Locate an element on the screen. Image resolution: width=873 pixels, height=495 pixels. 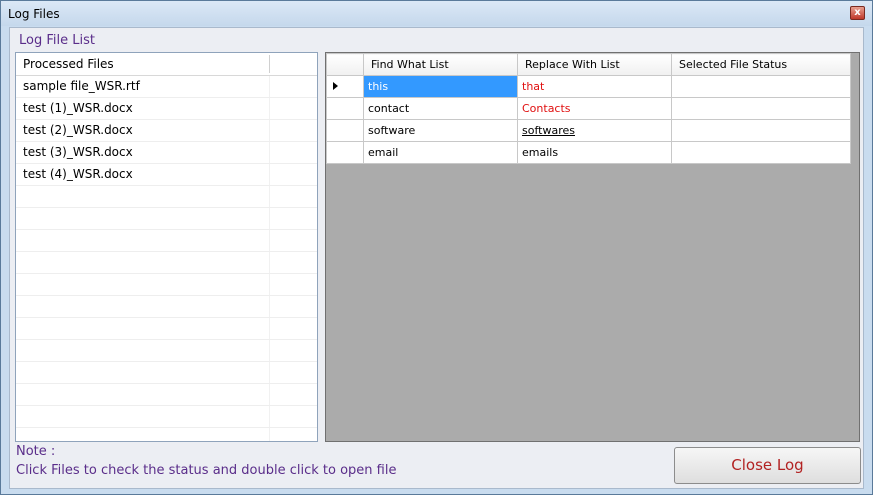
table-row: email emails is located at coordinates (588, 152).